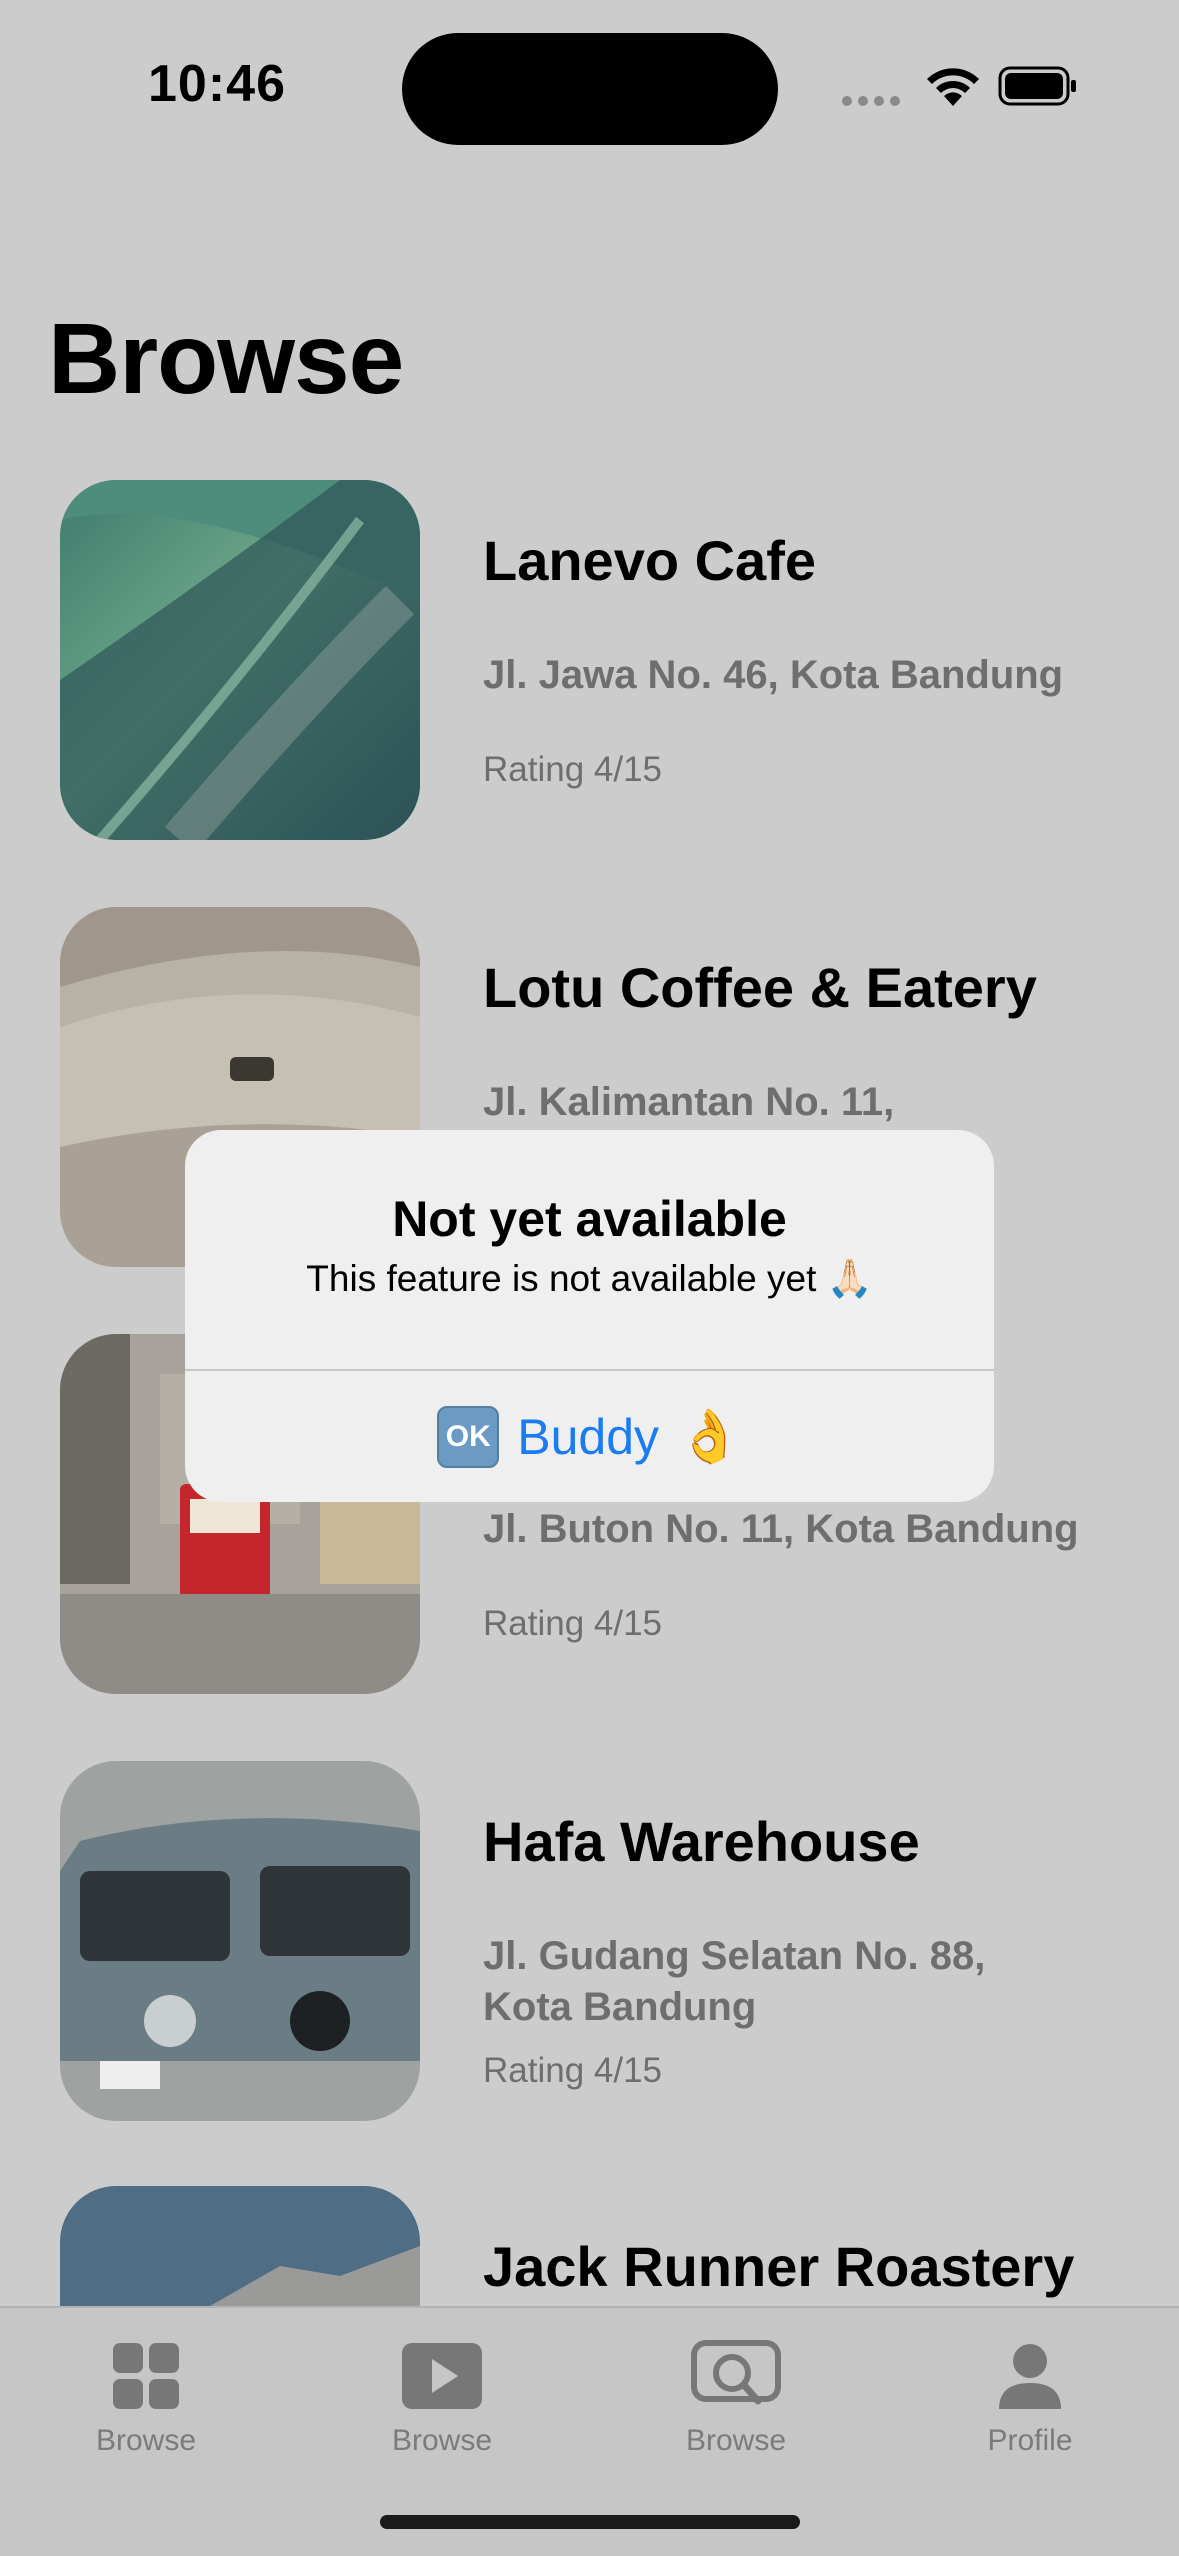  Describe the element at coordinates (468, 1436) in the screenshot. I see `ok-badge-icon: OK` at that location.